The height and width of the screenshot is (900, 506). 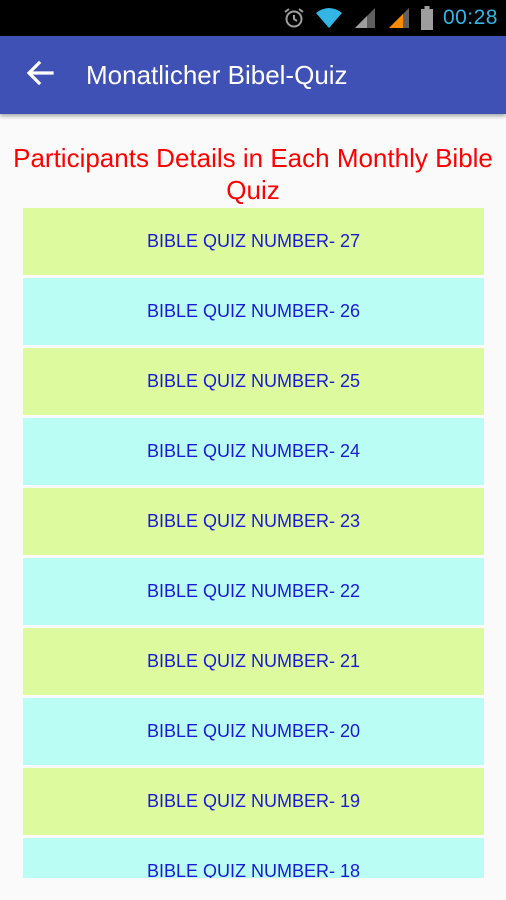 What do you see at coordinates (253, 521) in the screenshot?
I see `quiz-item: BIBLE QUIZ NUMBER- 23` at bounding box center [253, 521].